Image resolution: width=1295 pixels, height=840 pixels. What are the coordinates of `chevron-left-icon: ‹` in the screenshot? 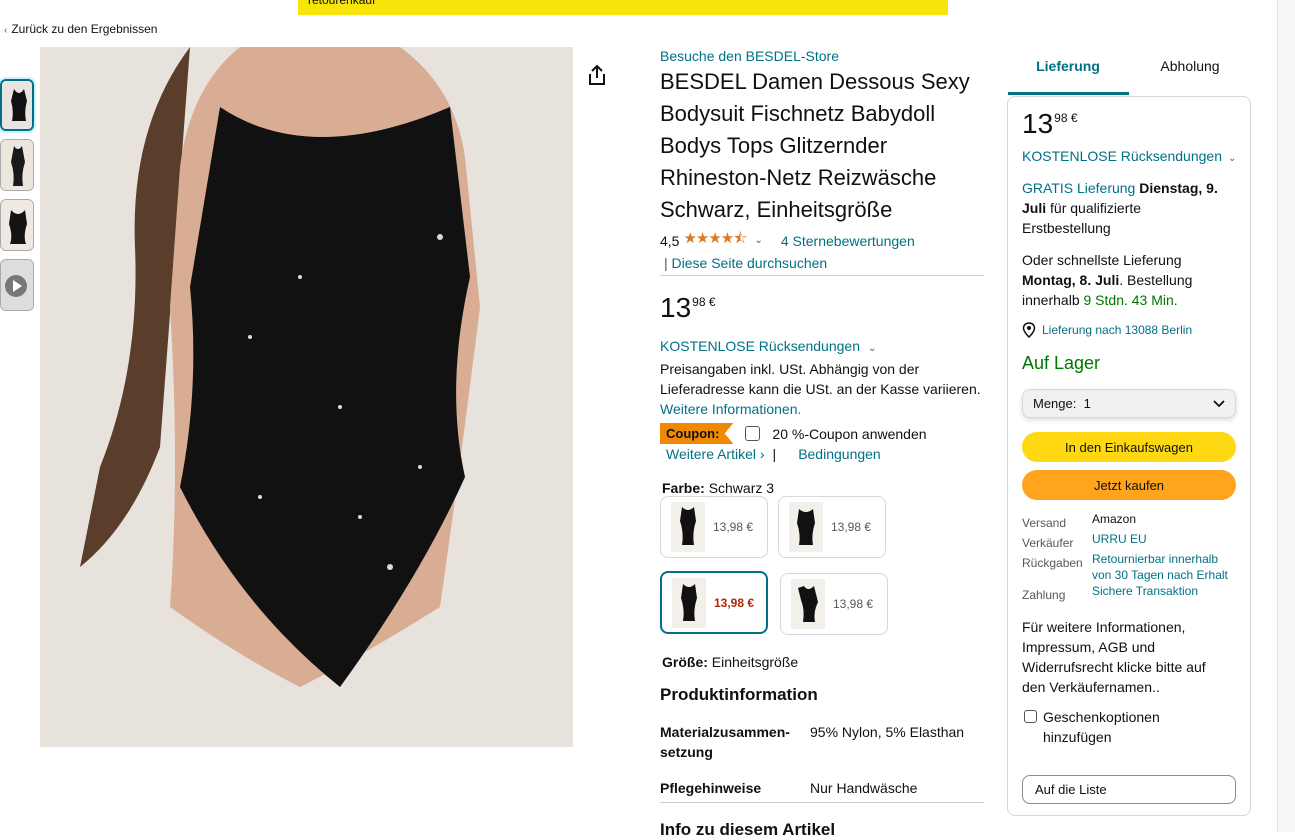 It's located at (6, 30).